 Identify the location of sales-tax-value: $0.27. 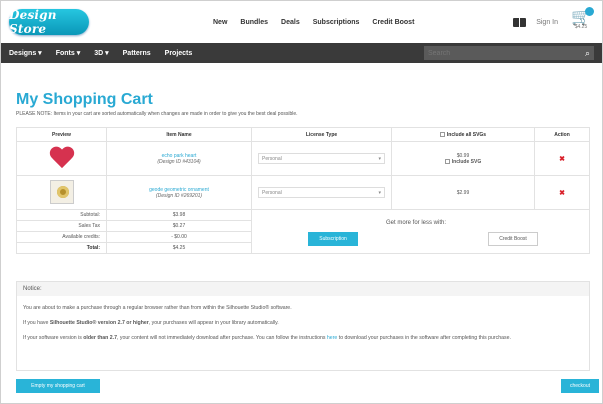
(179, 226).